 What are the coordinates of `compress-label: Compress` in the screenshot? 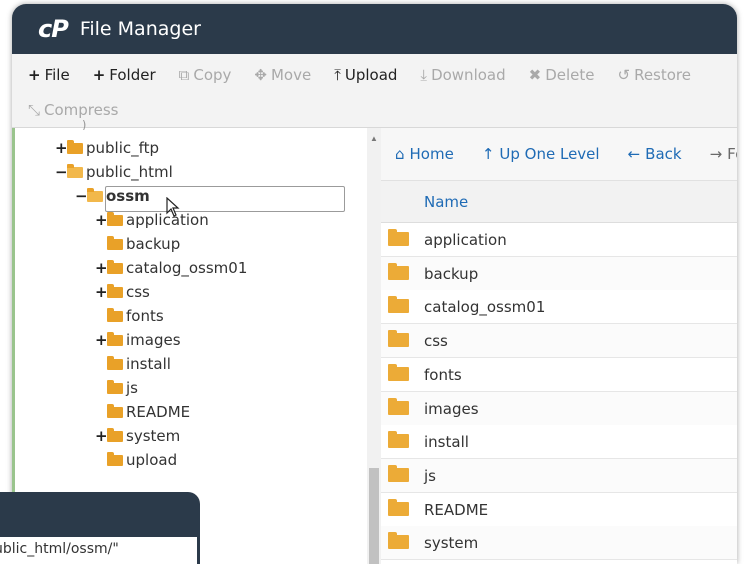 It's located at (81, 110).